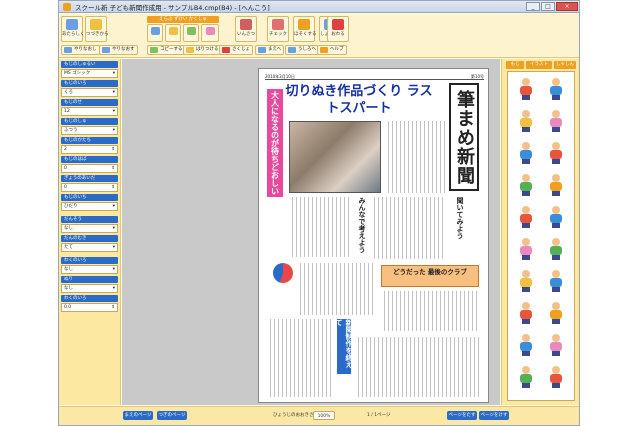 This screenshot has height=426, width=640. What do you see at coordinates (89, 247) in the screenshot?
I see `text-direction-select: たて ▾` at bounding box center [89, 247].